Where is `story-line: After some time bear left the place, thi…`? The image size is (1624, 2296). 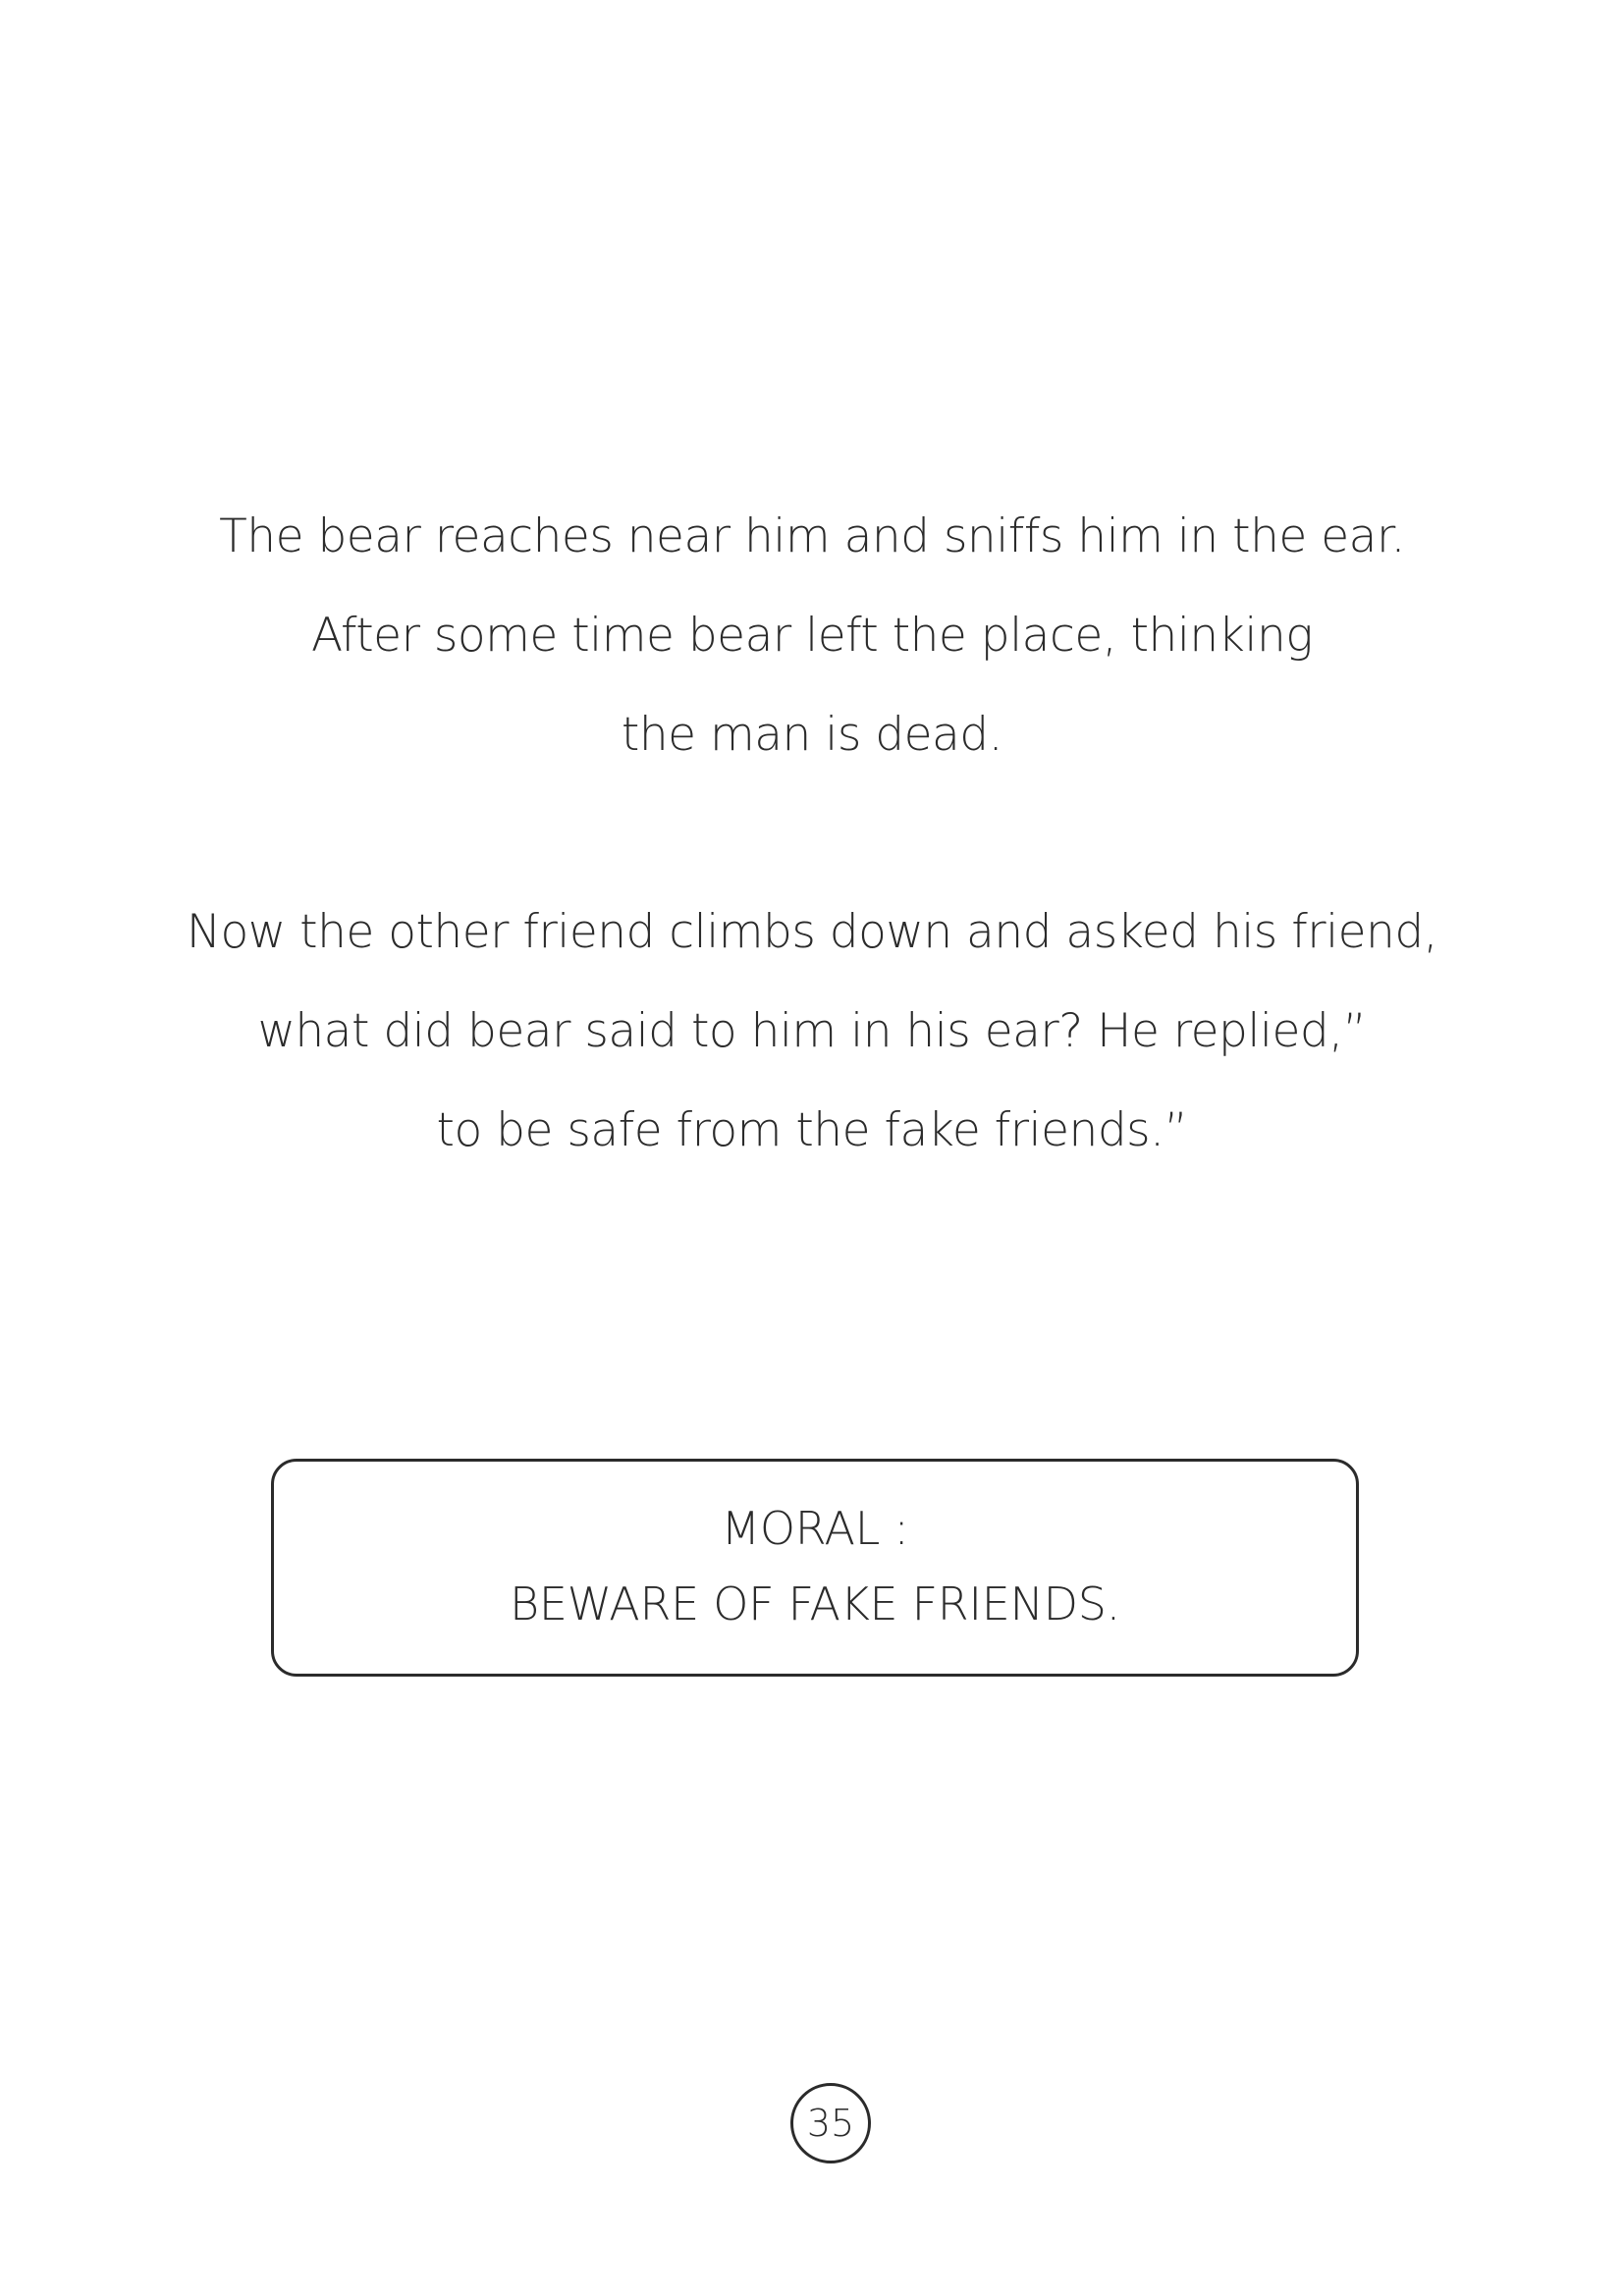
story-line: After some time bear left the place, thi… is located at coordinates (812, 636).